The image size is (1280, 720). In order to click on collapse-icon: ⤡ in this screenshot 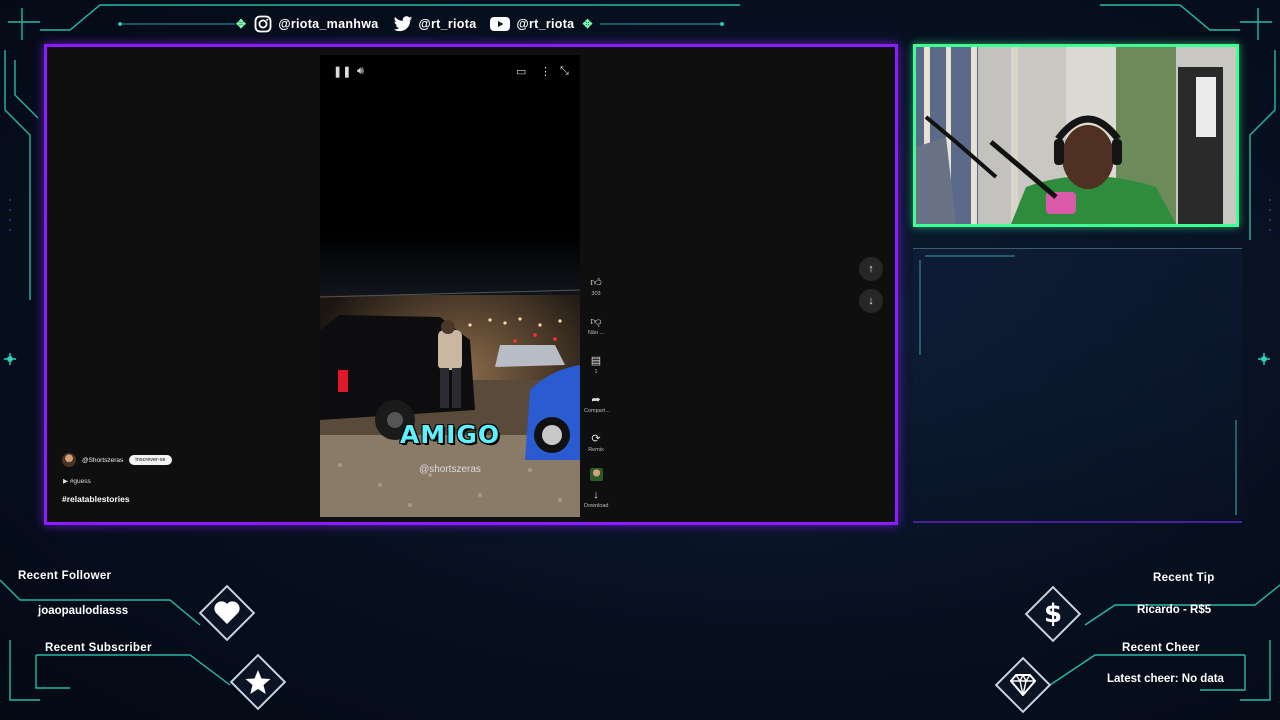, I will do `click(564, 71)`.